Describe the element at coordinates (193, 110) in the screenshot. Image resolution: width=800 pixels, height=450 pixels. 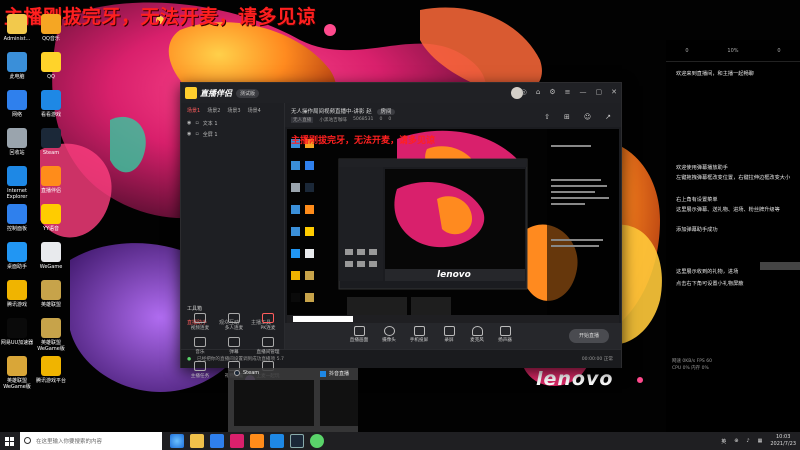
I see `tab-scene-1: 场景1` at that location.